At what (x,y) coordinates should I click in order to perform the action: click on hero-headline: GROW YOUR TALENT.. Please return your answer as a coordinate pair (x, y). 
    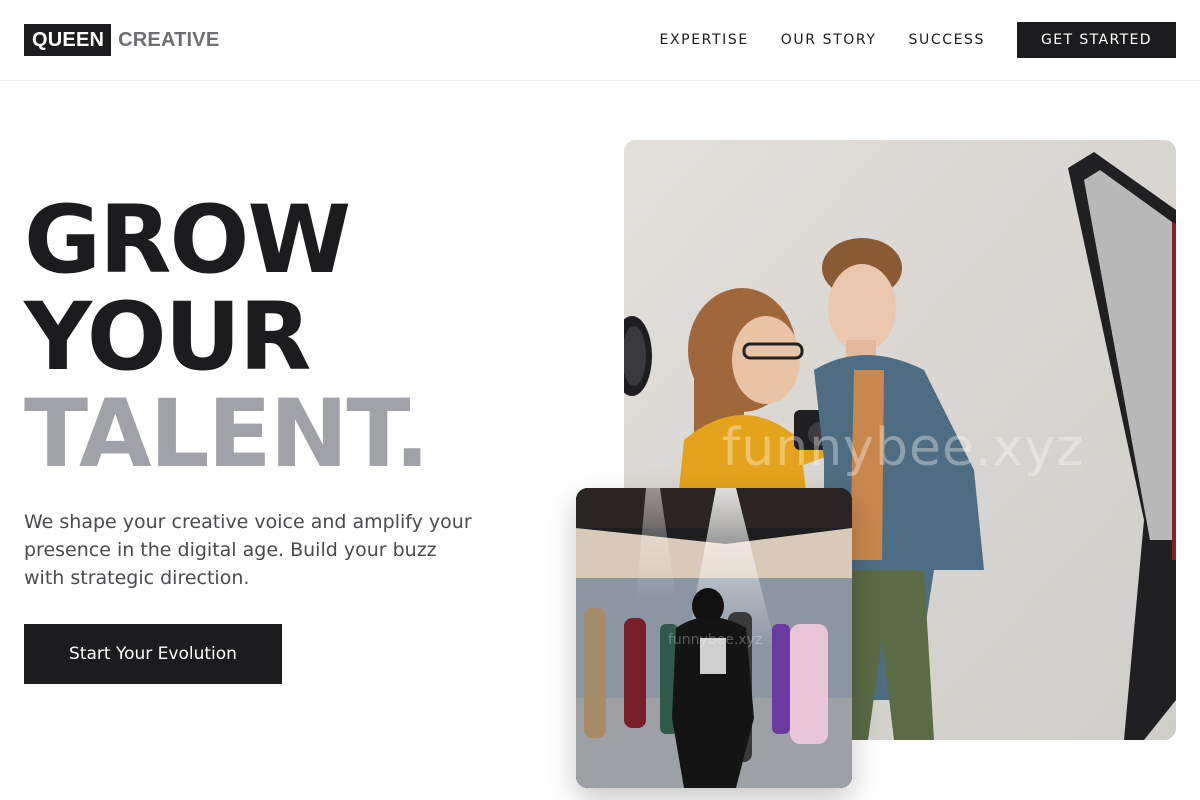
    Looking at the image, I should click on (227, 337).